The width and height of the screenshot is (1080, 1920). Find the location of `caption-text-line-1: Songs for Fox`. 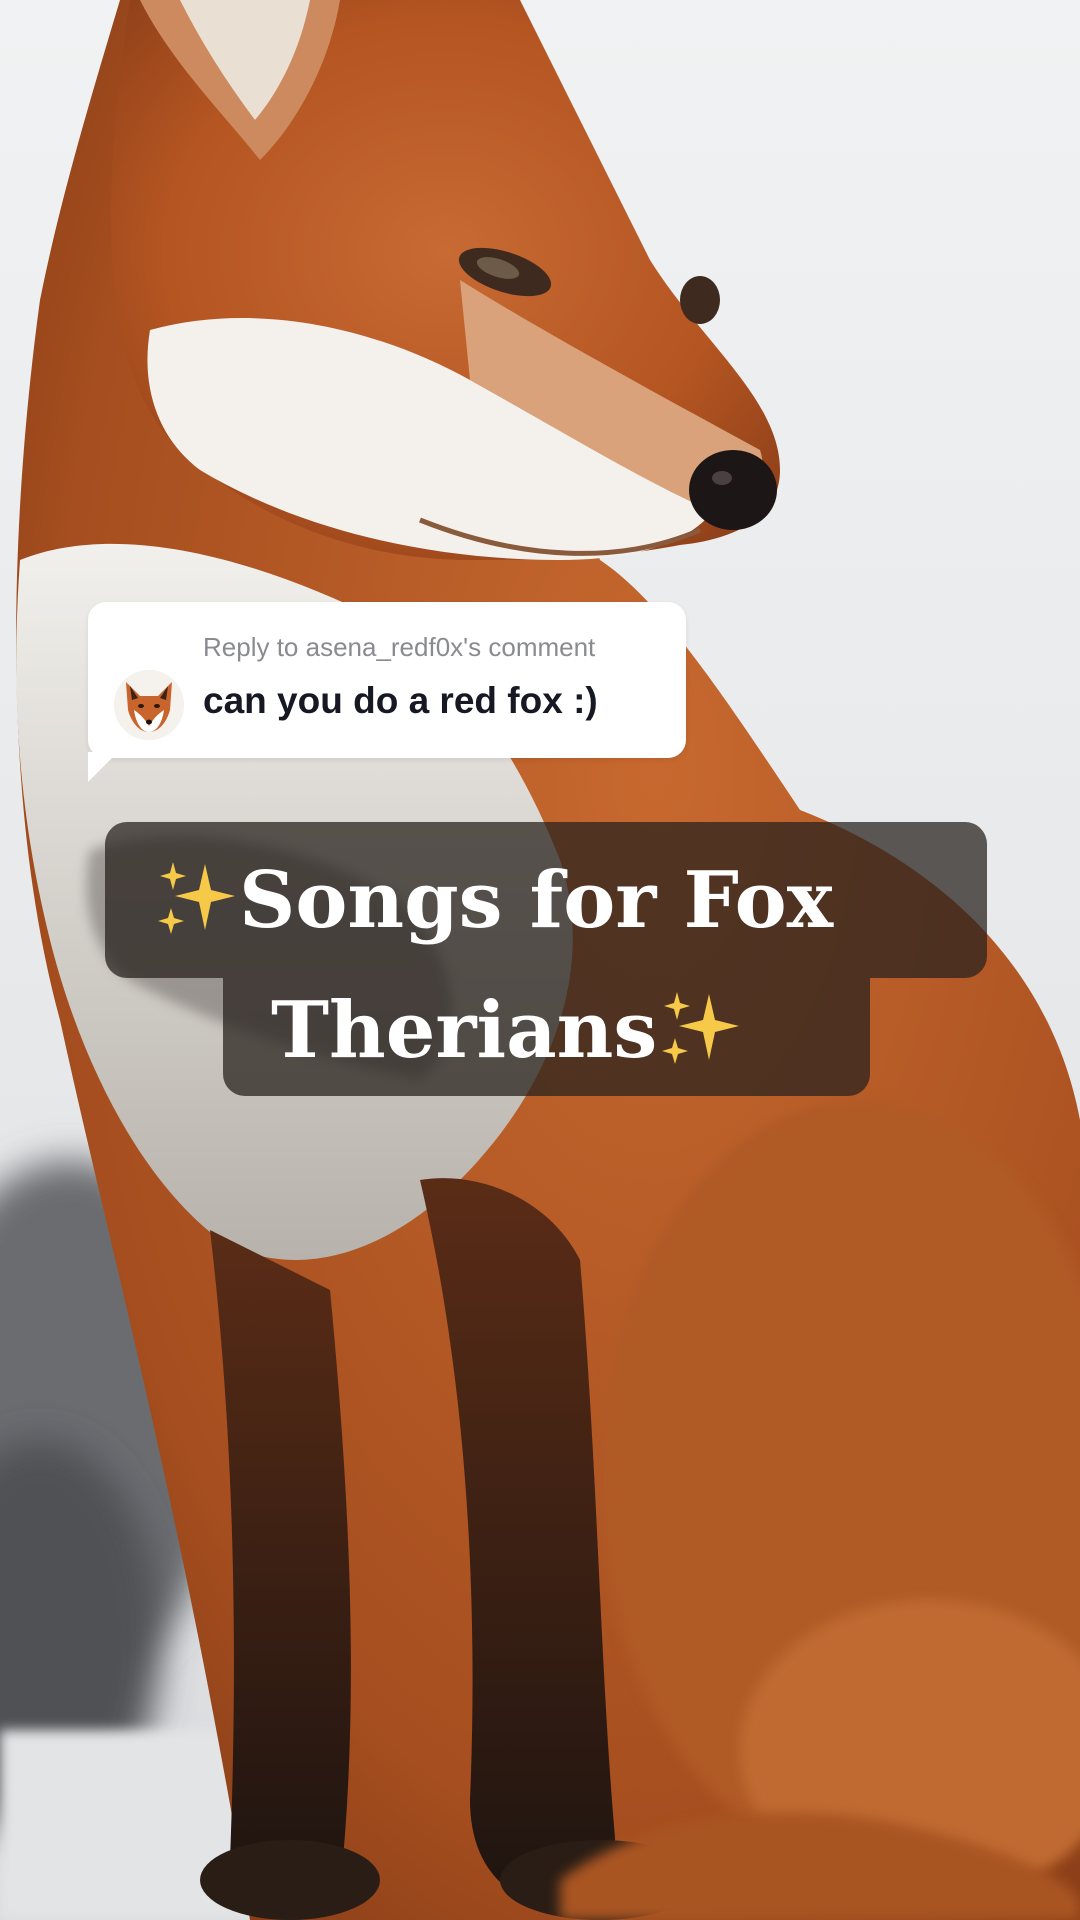

caption-text-line-1: Songs for Fox is located at coordinates (536, 900).